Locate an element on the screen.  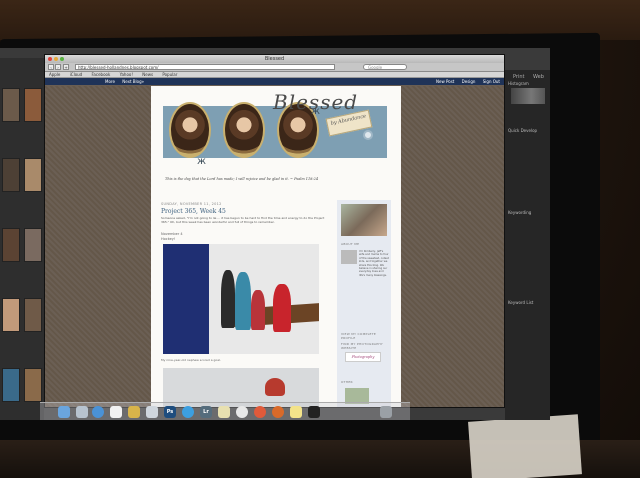
desk-papers is located at coordinates (525, 446).